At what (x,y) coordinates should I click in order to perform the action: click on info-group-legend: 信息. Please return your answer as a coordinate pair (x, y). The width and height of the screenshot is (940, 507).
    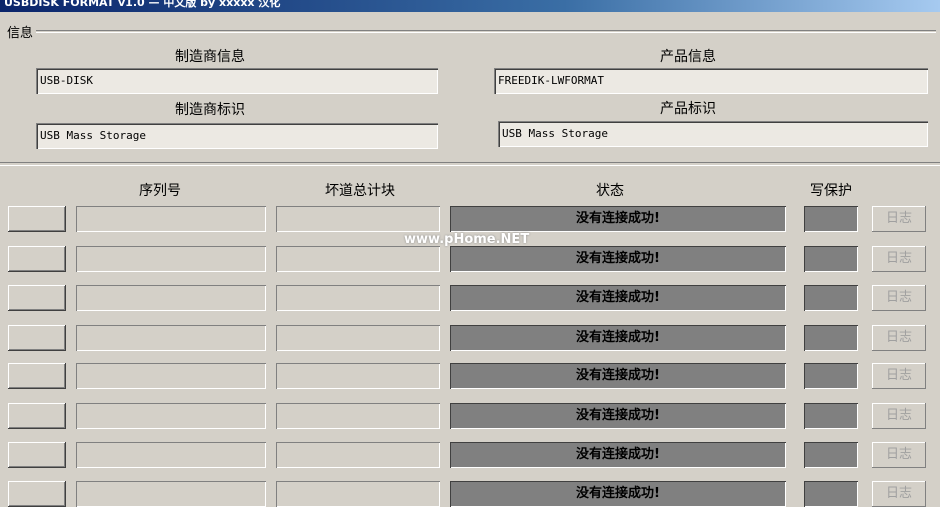
    Looking at the image, I should click on (20, 31).